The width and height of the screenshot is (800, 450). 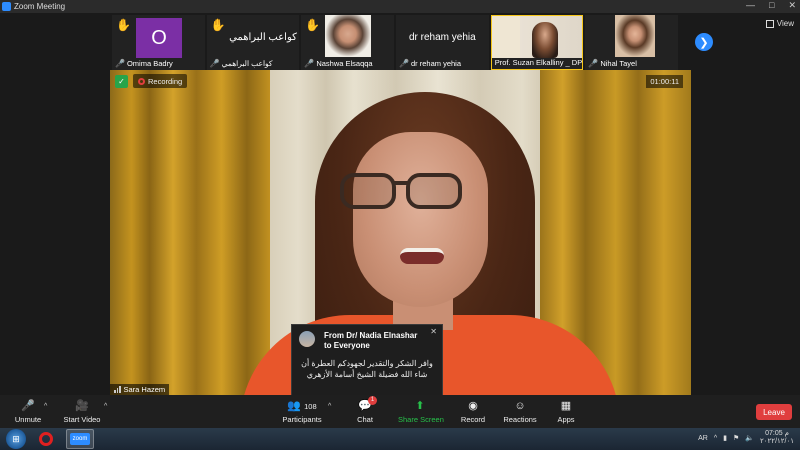 What do you see at coordinates (664, 81) in the screenshot?
I see `meeting-timer: 01:00:11` at bounding box center [664, 81].